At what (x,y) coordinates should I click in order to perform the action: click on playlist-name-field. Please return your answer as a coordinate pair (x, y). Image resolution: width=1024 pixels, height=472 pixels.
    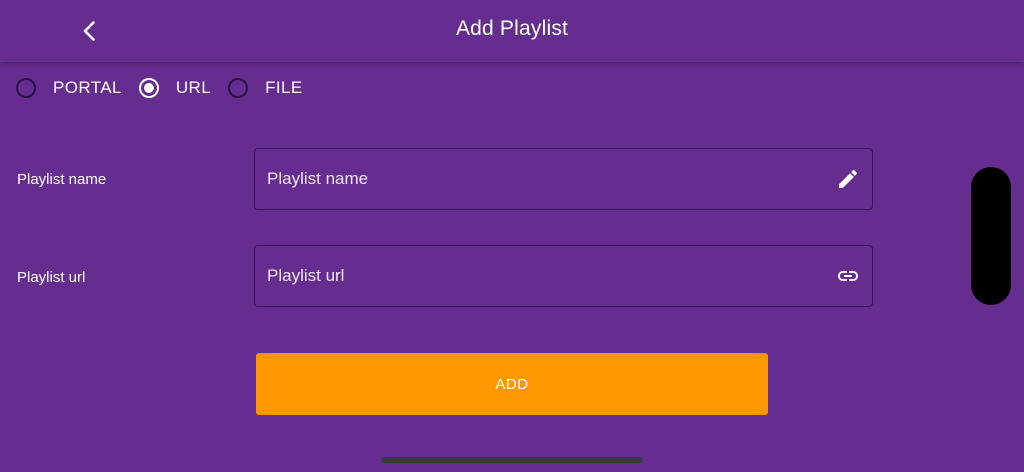
    Looking at the image, I should click on (563, 179).